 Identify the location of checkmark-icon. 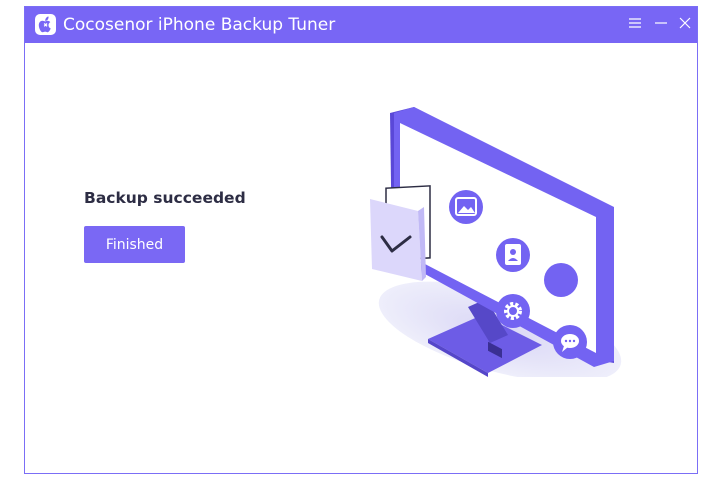
(398, 240).